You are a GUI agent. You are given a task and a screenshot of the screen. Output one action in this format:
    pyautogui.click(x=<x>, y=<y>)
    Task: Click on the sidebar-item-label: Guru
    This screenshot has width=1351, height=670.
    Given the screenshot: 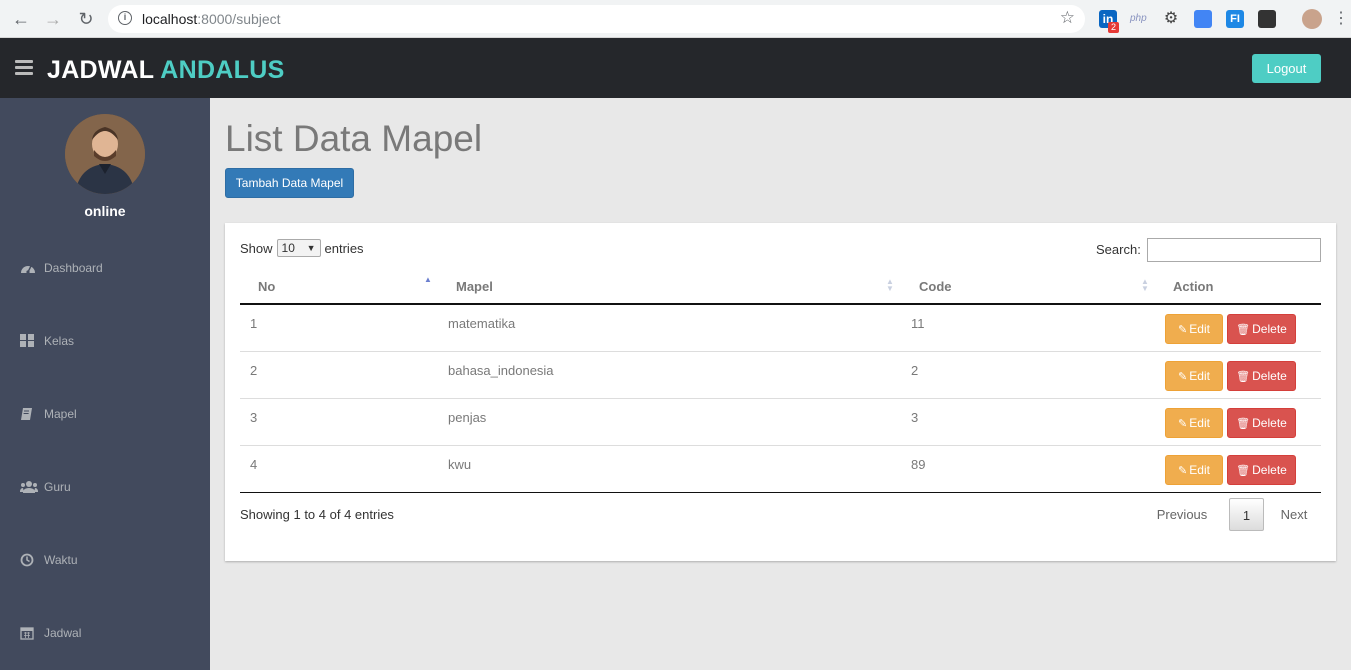 What is the action you would take?
    pyautogui.click(x=57, y=487)
    